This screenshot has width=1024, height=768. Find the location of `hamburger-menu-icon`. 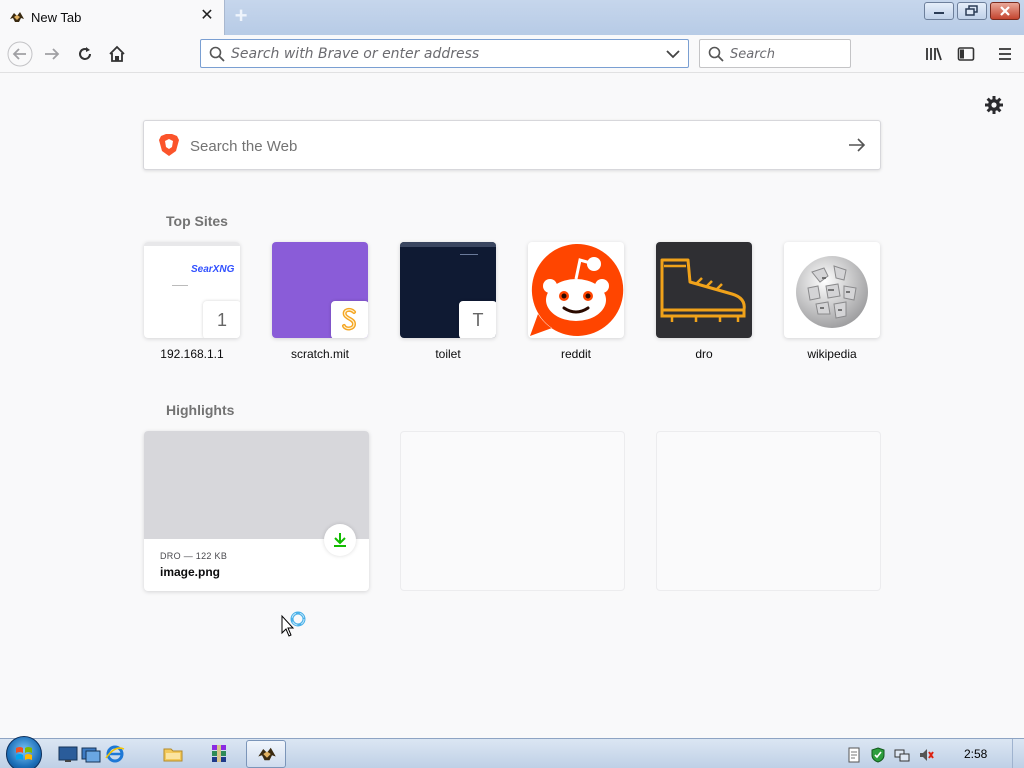

hamburger-menu-icon is located at coordinates (1005, 54).